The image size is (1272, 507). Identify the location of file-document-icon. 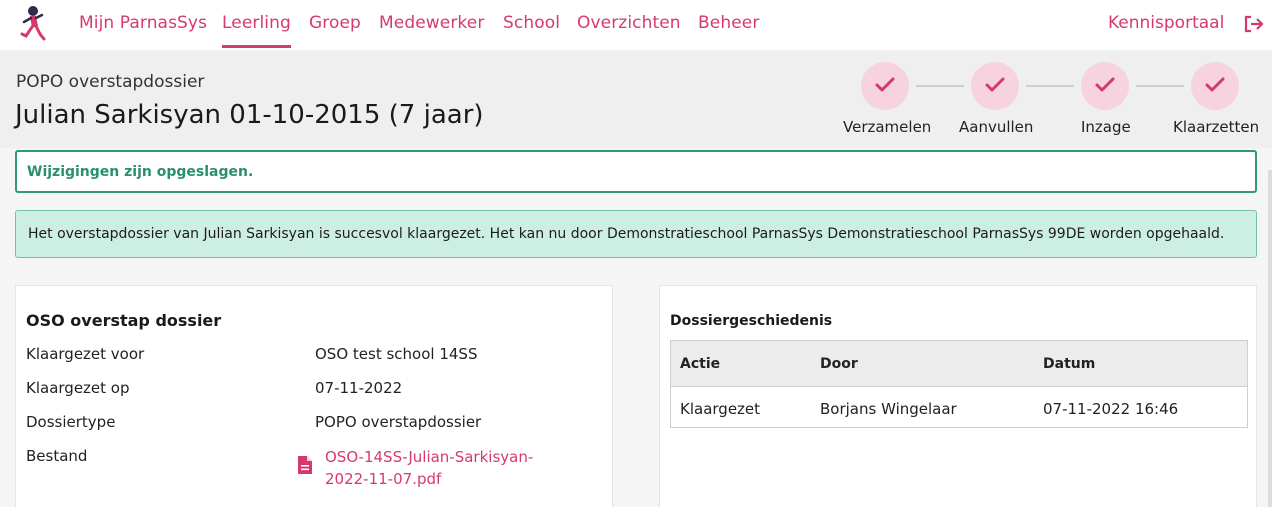
(305, 465).